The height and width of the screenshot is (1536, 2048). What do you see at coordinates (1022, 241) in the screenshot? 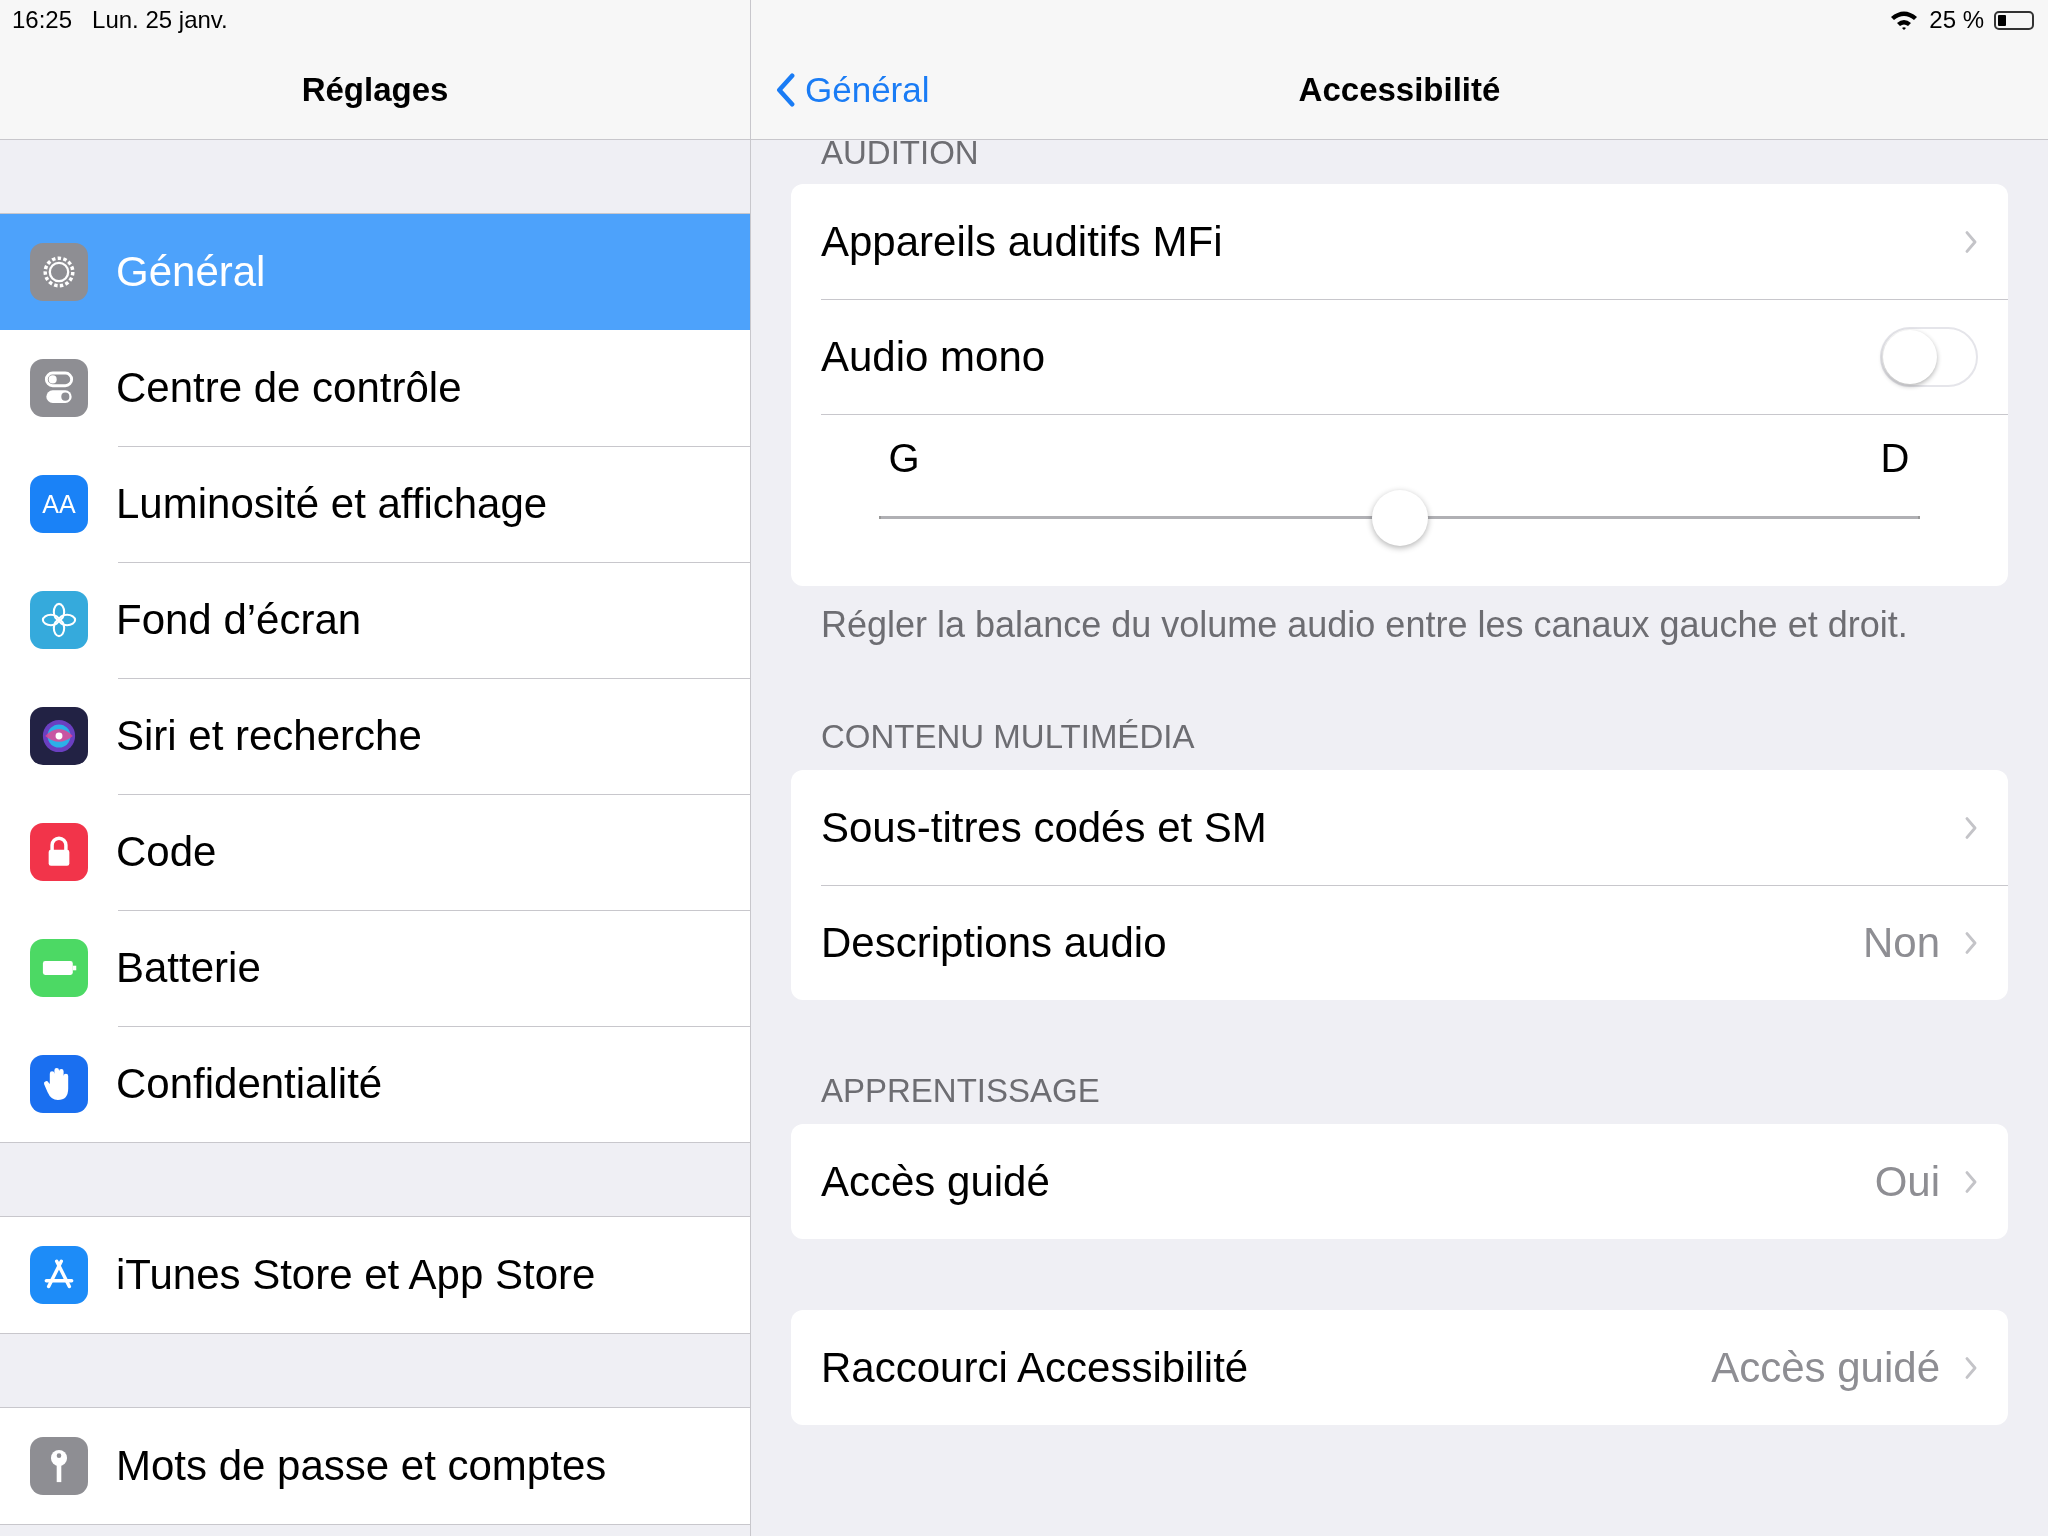
I see `row-label: Appareils auditifs MFi` at bounding box center [1022, 241].